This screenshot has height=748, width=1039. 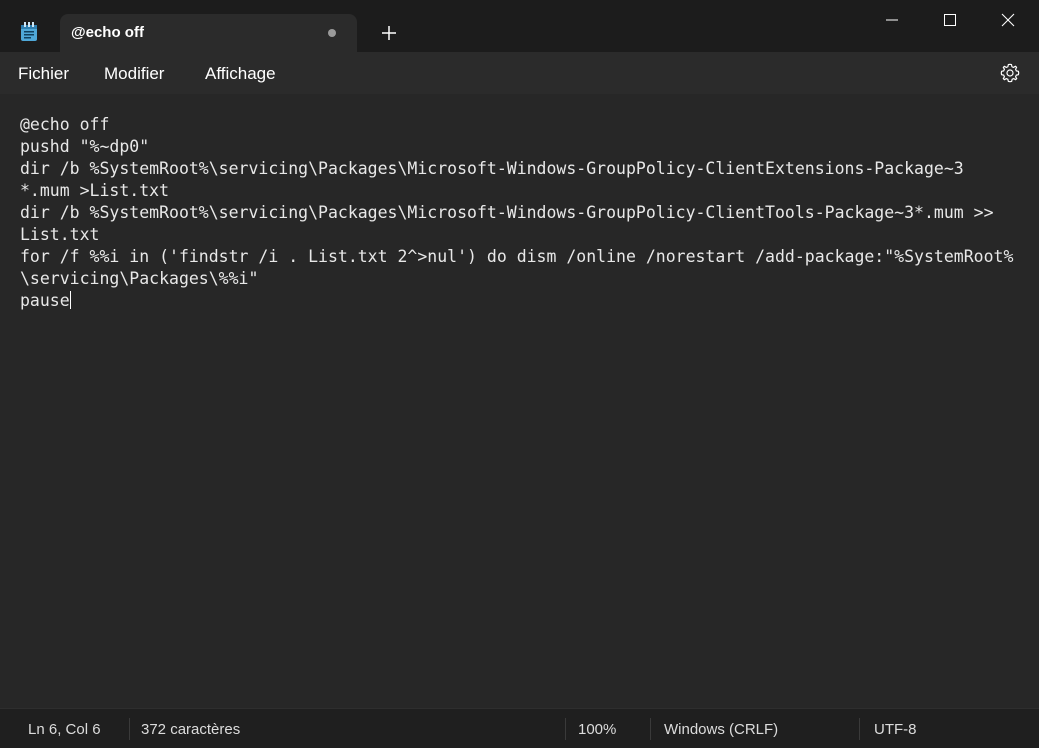 What do you see at coordinates (332, 33) in the screenshot?
I see `unsaved-dot-icon` at bounding box center [332, 33].